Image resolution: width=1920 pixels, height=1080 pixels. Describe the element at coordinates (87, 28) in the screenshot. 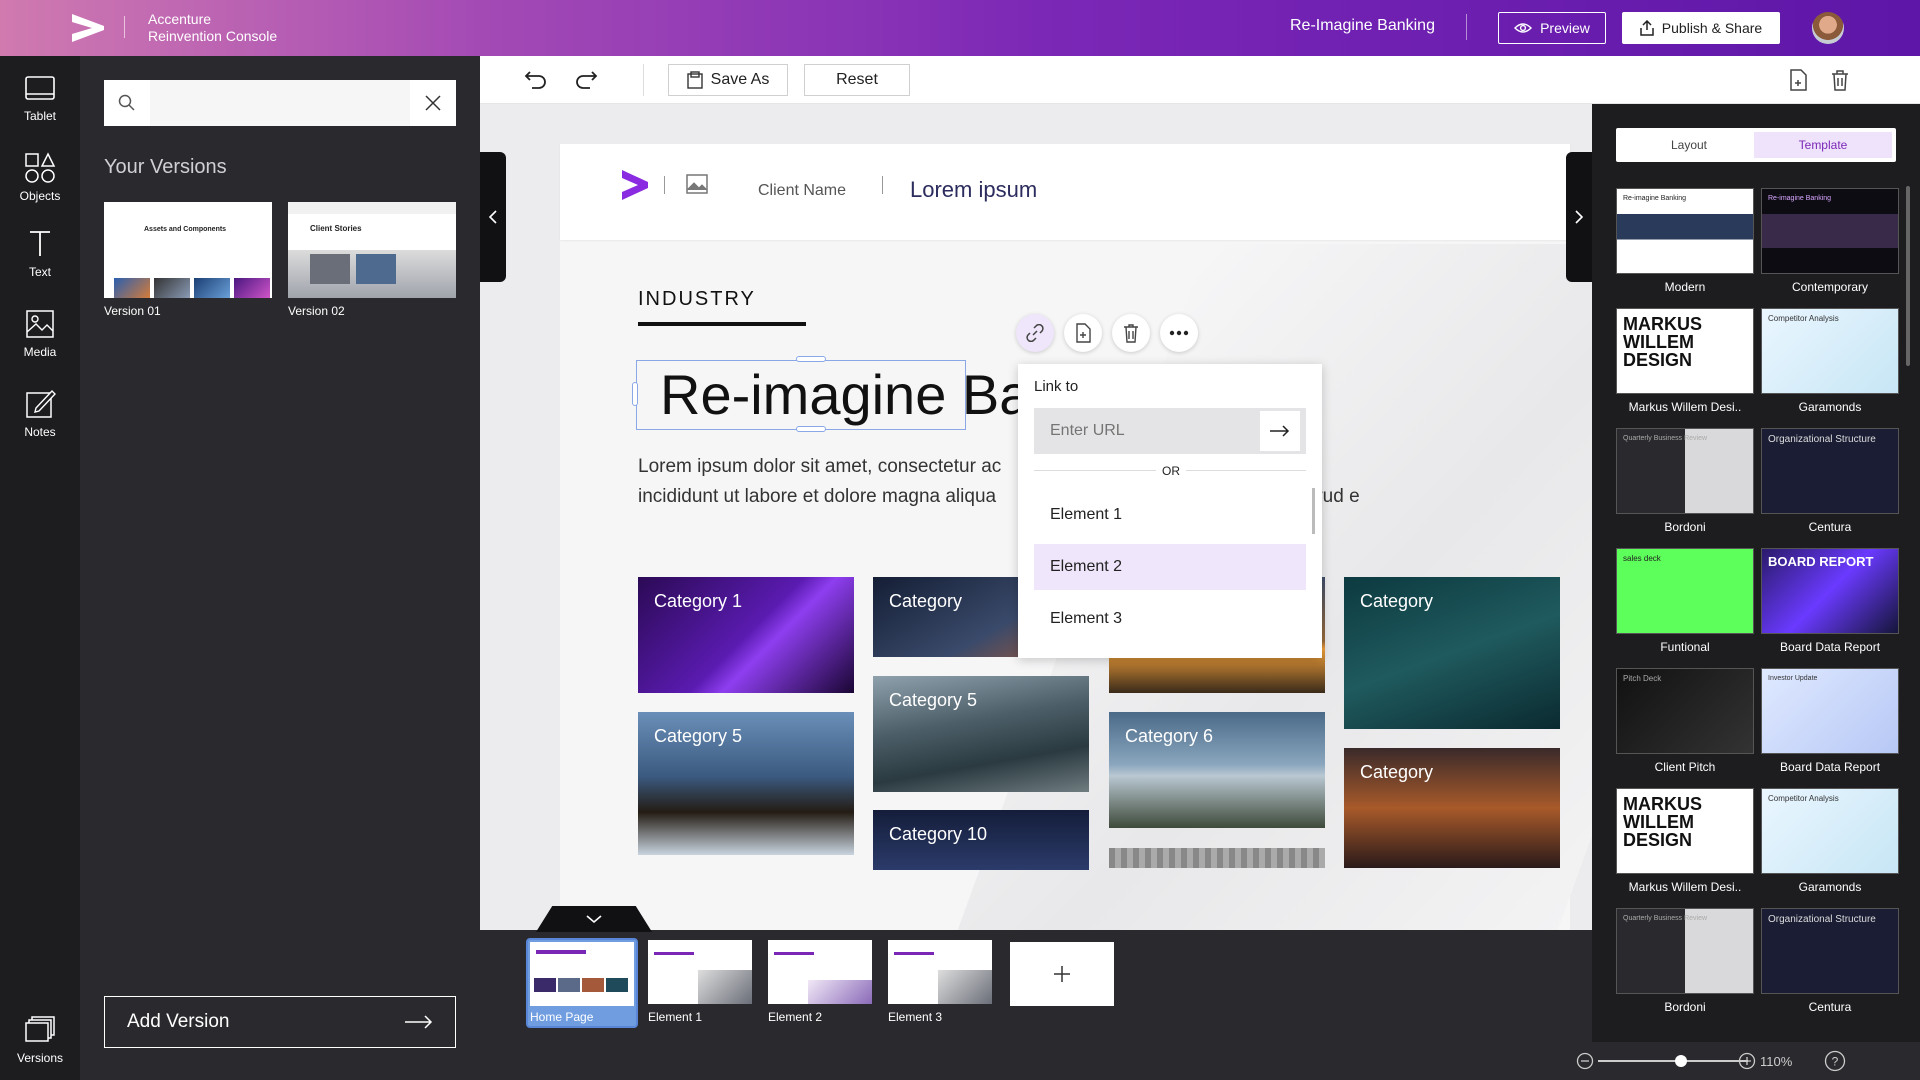

I see `accenture-logo` at that location.